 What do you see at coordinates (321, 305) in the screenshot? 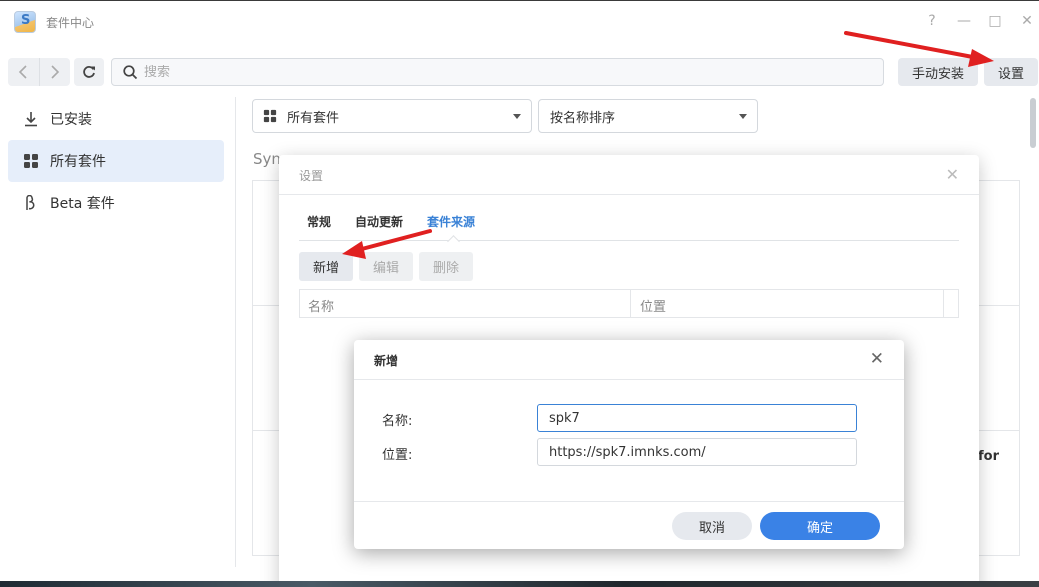
I see `column-name: 名称` at bounding box center [321, 305].